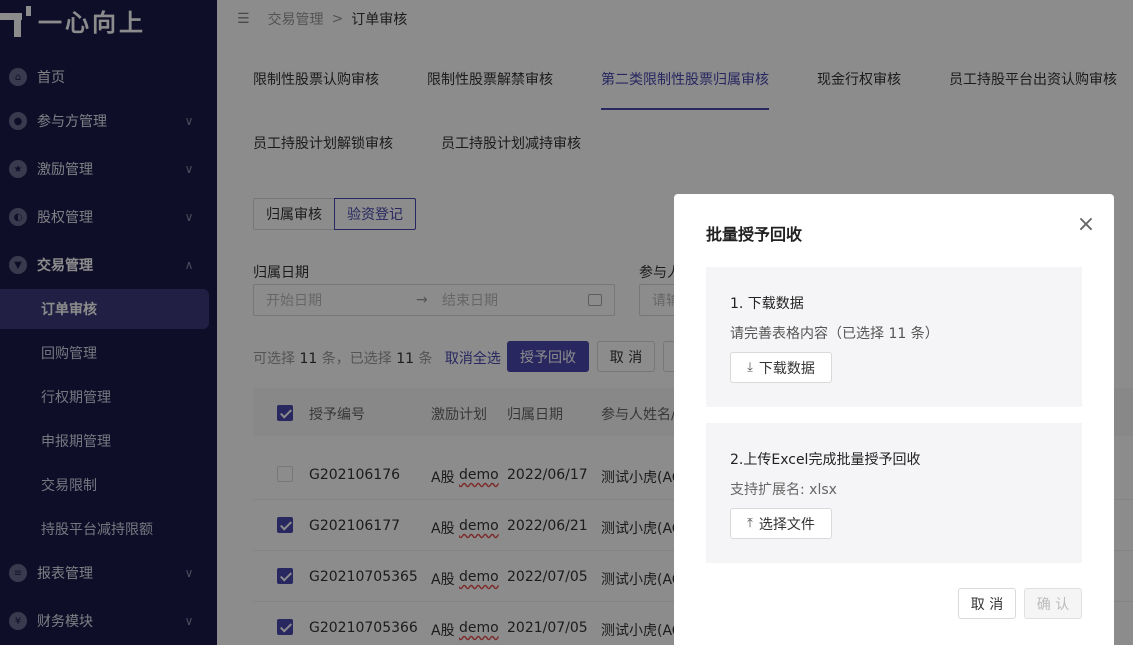  What do you see at coordinates (834, 334) in the screenshot?
I see `download-step-hint: 请完善表格内容（已选择 11 条）` at bounding box center [834, 334].